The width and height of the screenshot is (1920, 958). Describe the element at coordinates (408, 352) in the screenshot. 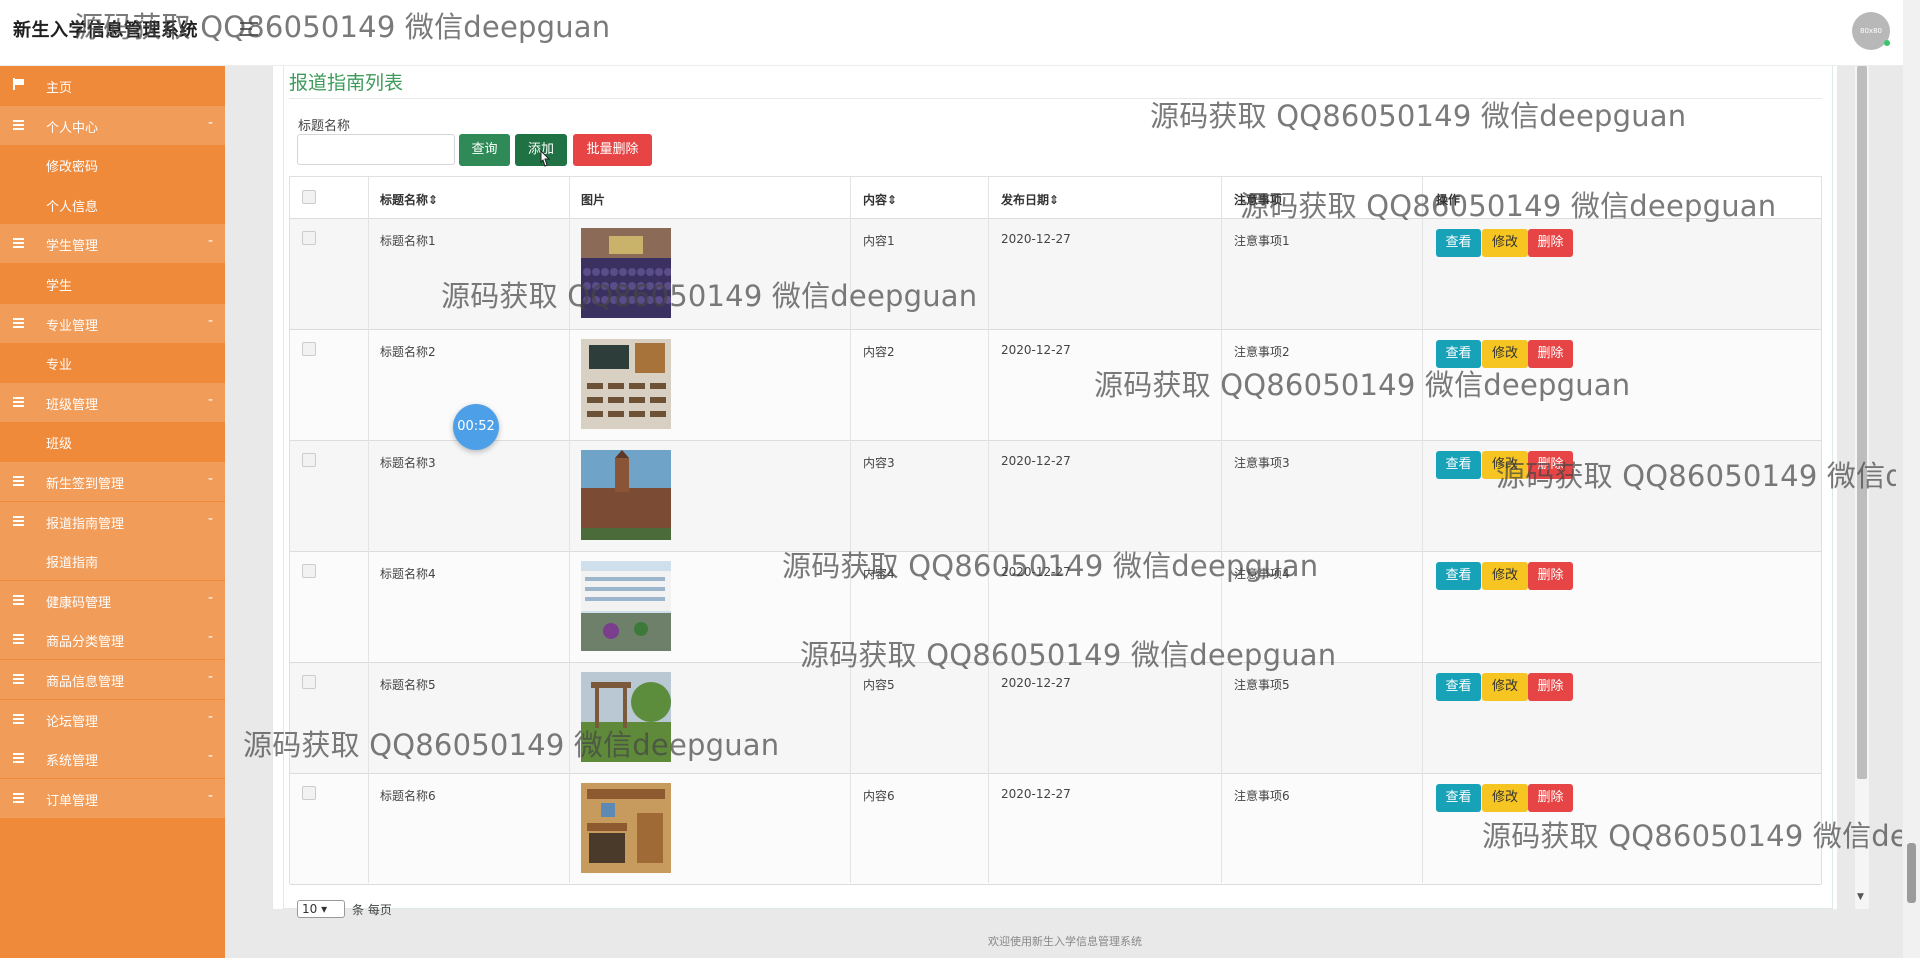

I see `title-cell: 标题名称2` at that location.